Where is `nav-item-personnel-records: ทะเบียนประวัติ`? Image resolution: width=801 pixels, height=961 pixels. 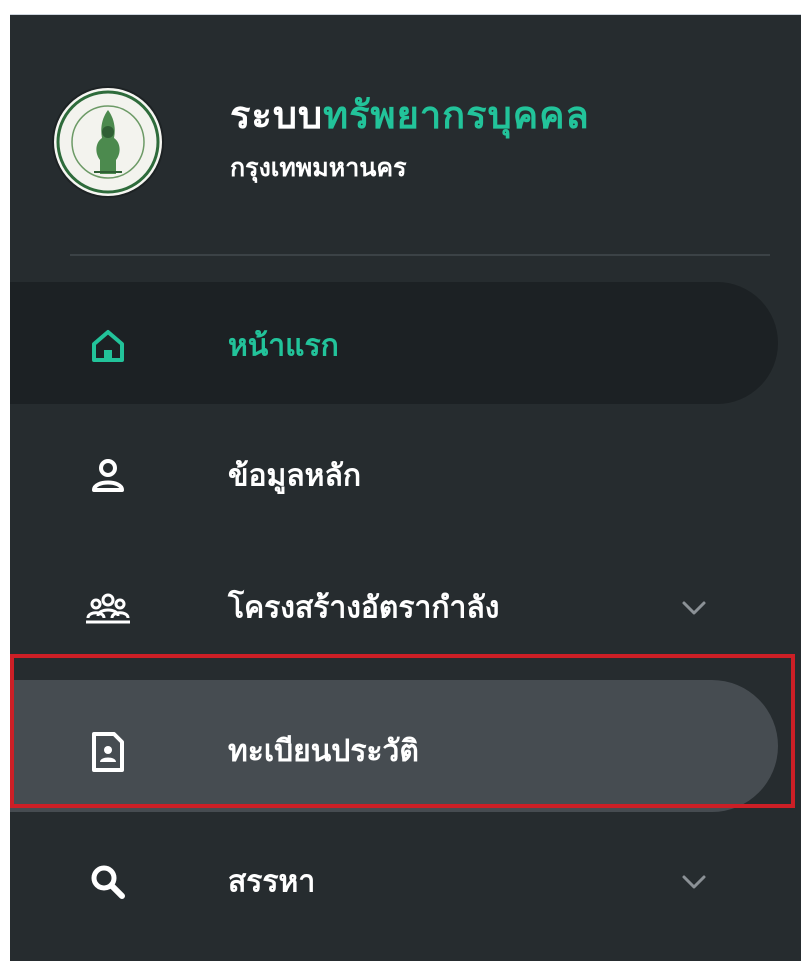 nav-item-personnel-records: ทะเบียนประวัติ is located at coordinates (395, 742).